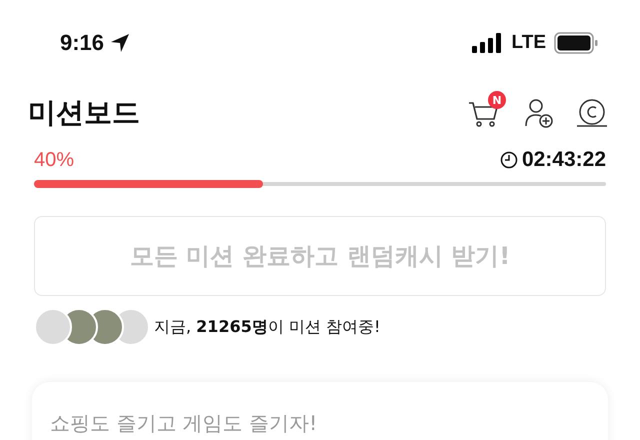  What do you see at coordinates (529, 43) in the screenshot?
I see `network-label: LTE` at bounding box center [529, 43].